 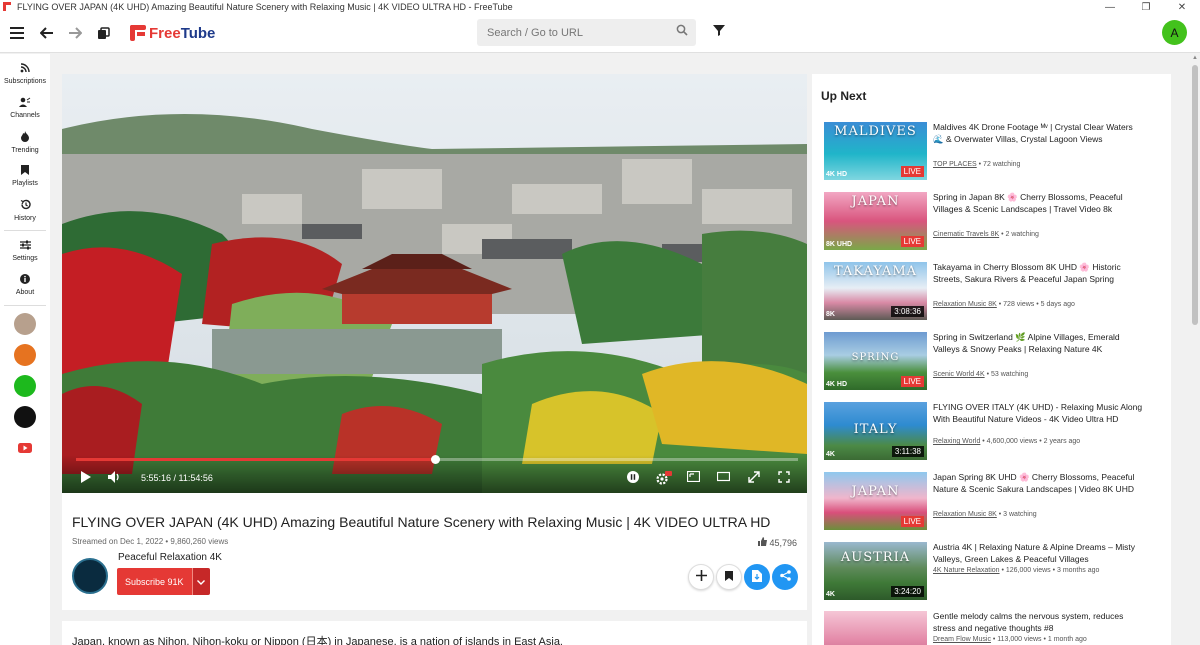 I want to click on save-button, so click(x=729, y=577).